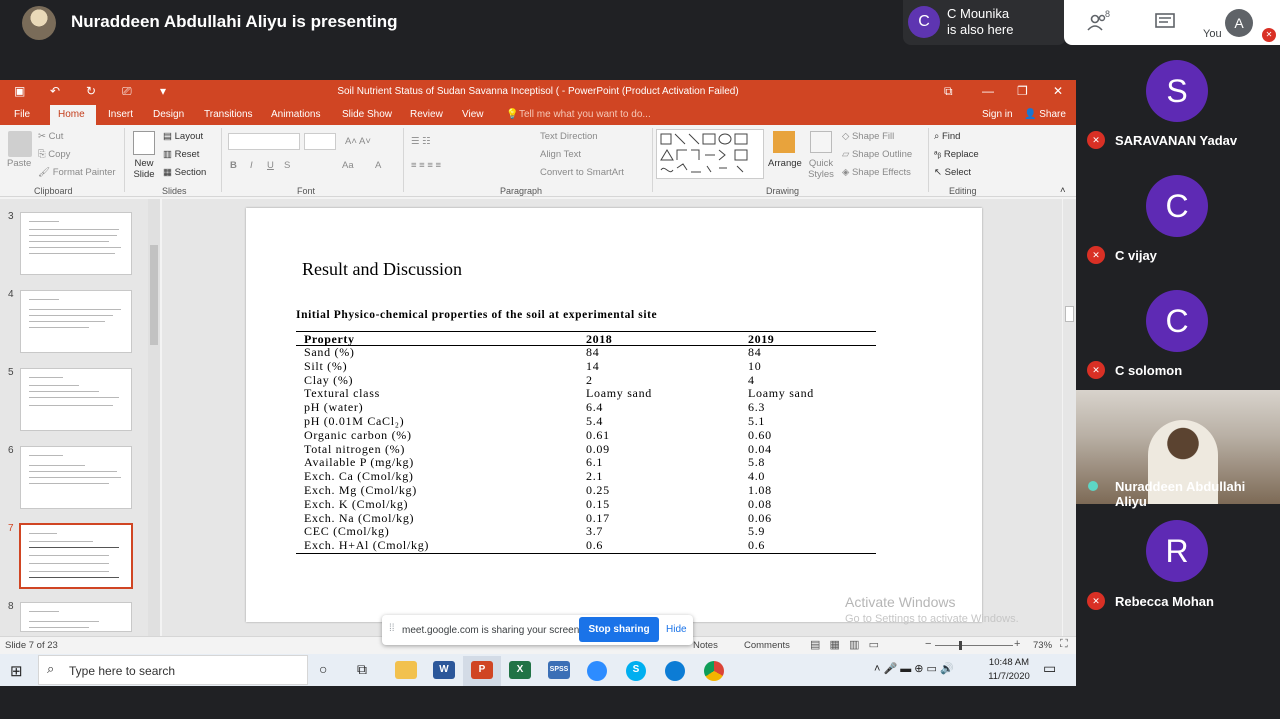 The width and height of the screenshot is (1280, 719). What do you see at coordinates (997, 114) in the screenshot?
I see `sign-in-link: Sign in` at bounding box center [997, 114].